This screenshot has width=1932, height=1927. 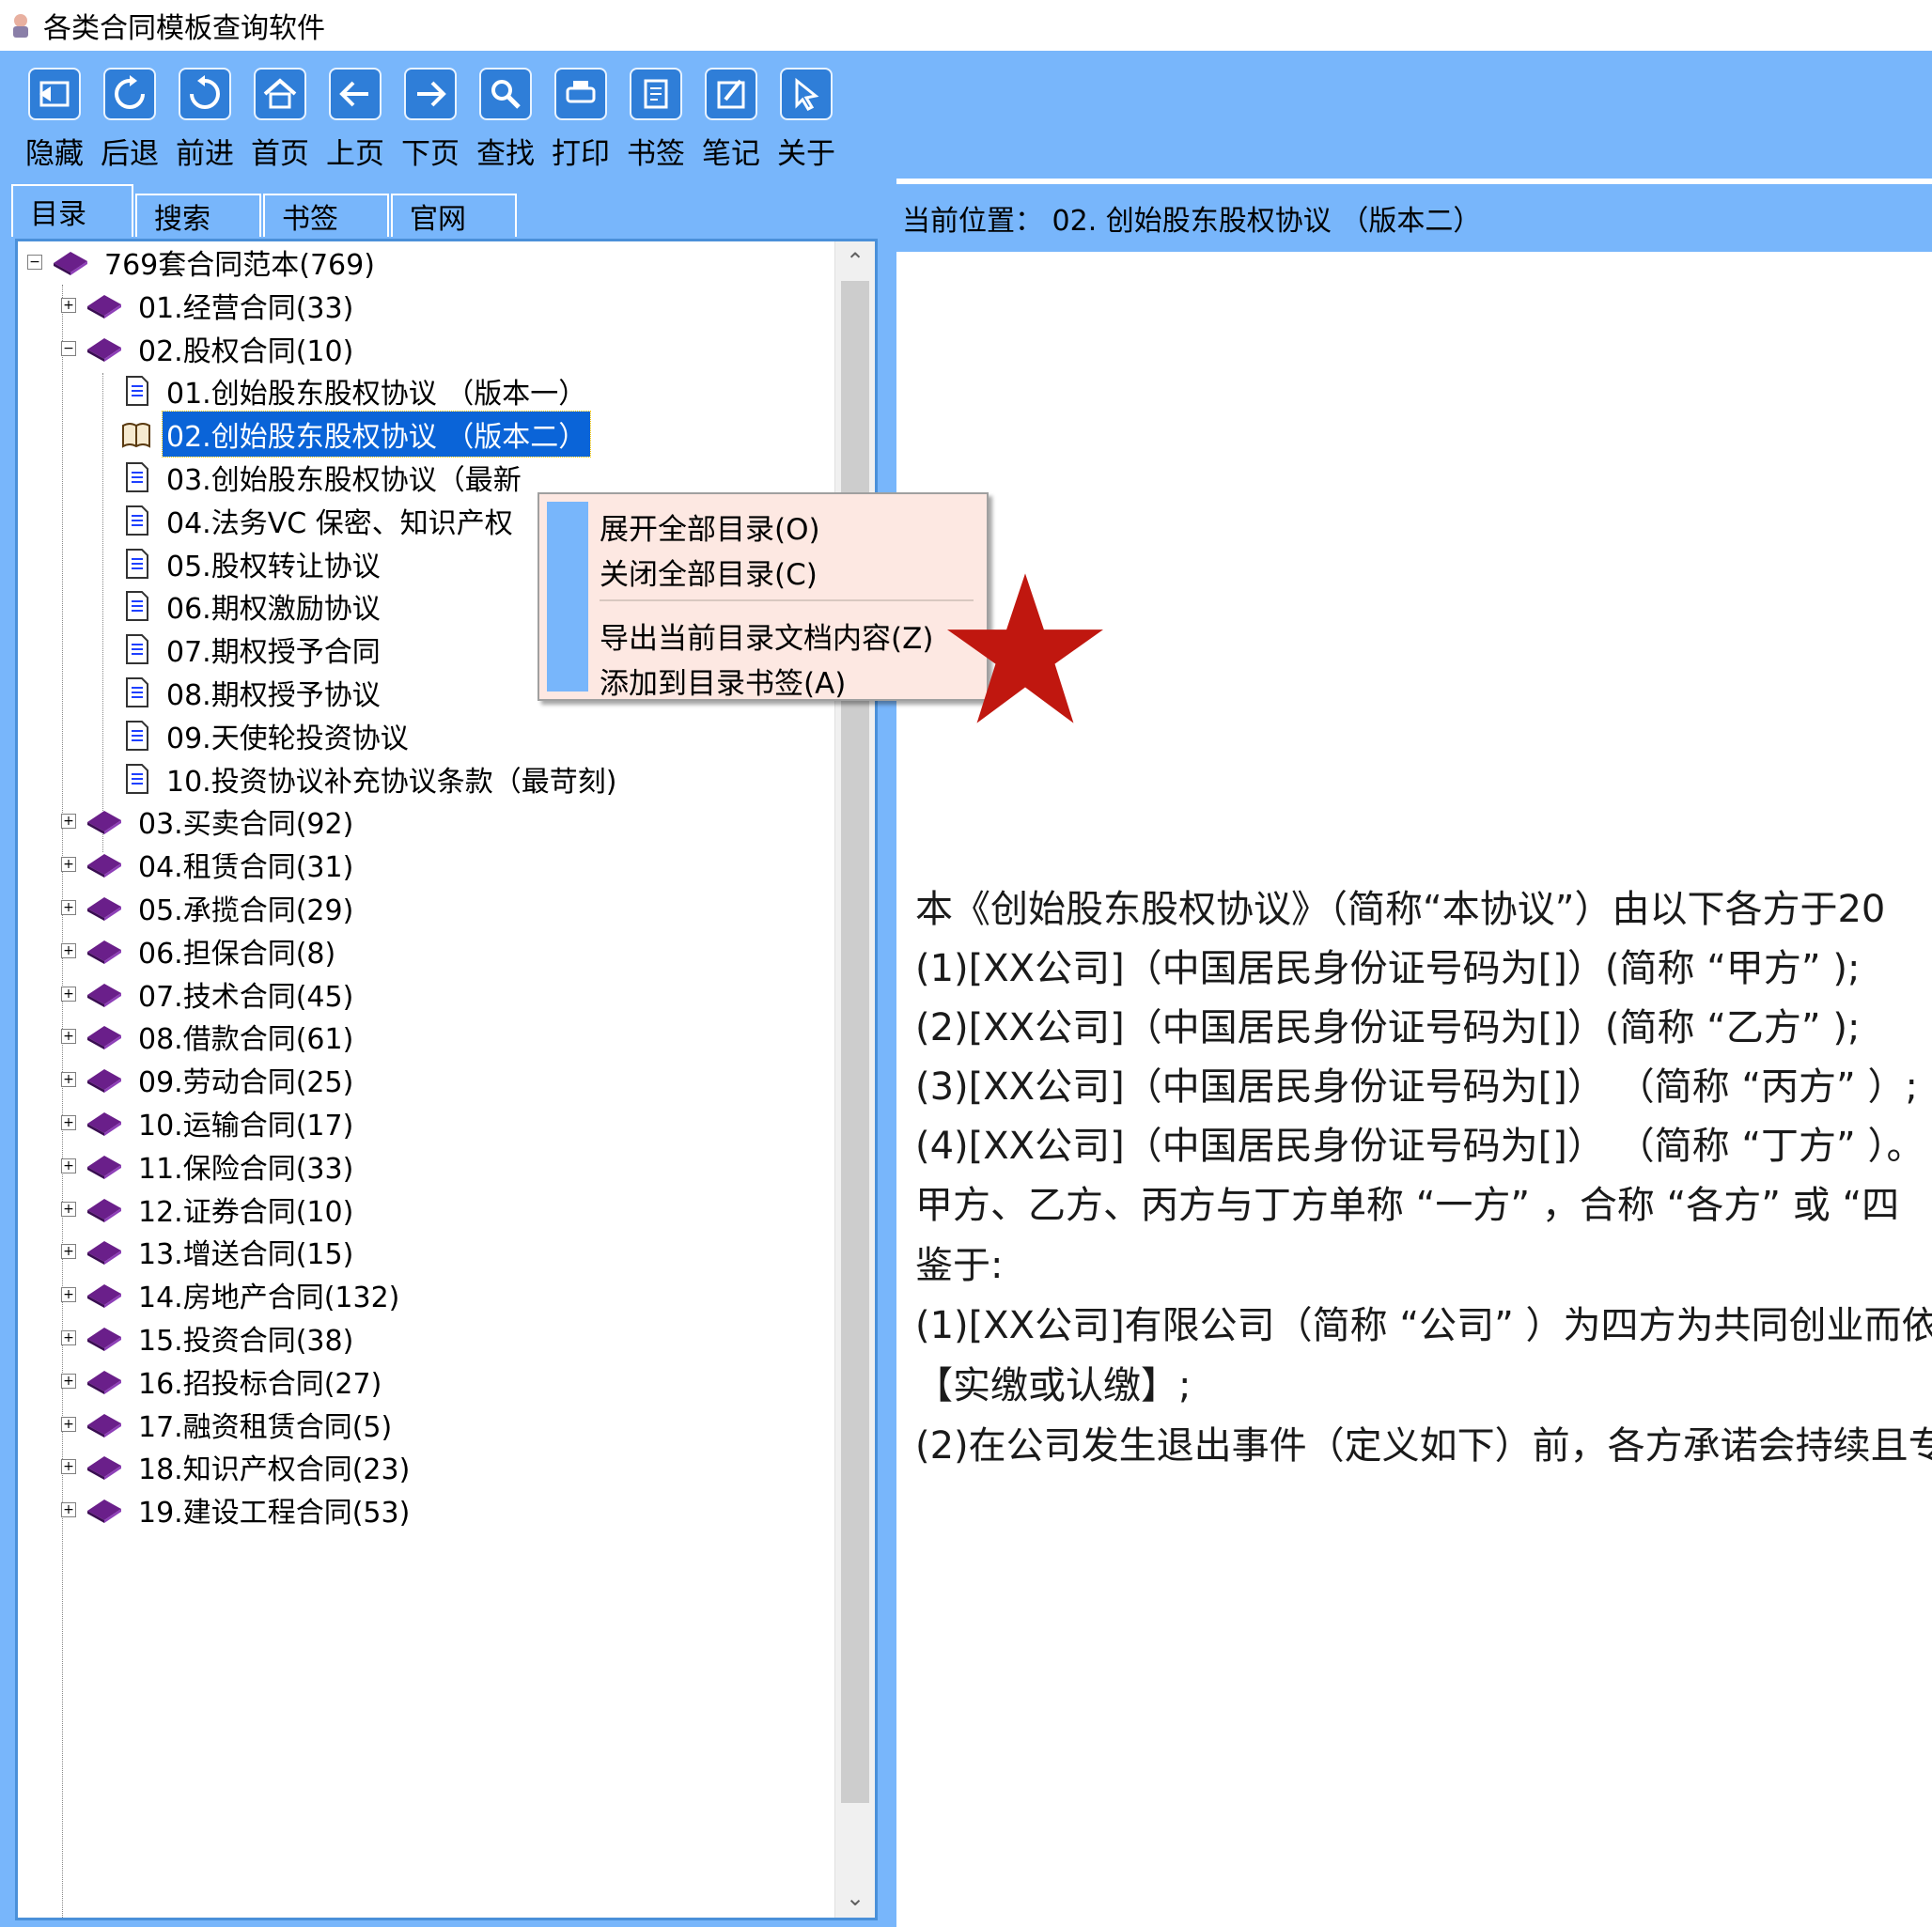 What do you see at coordinates (246, 1213) in the screenshot?
I see `tree-node-label: 12.证券合同(10)` at bounding box center [246, 1213].